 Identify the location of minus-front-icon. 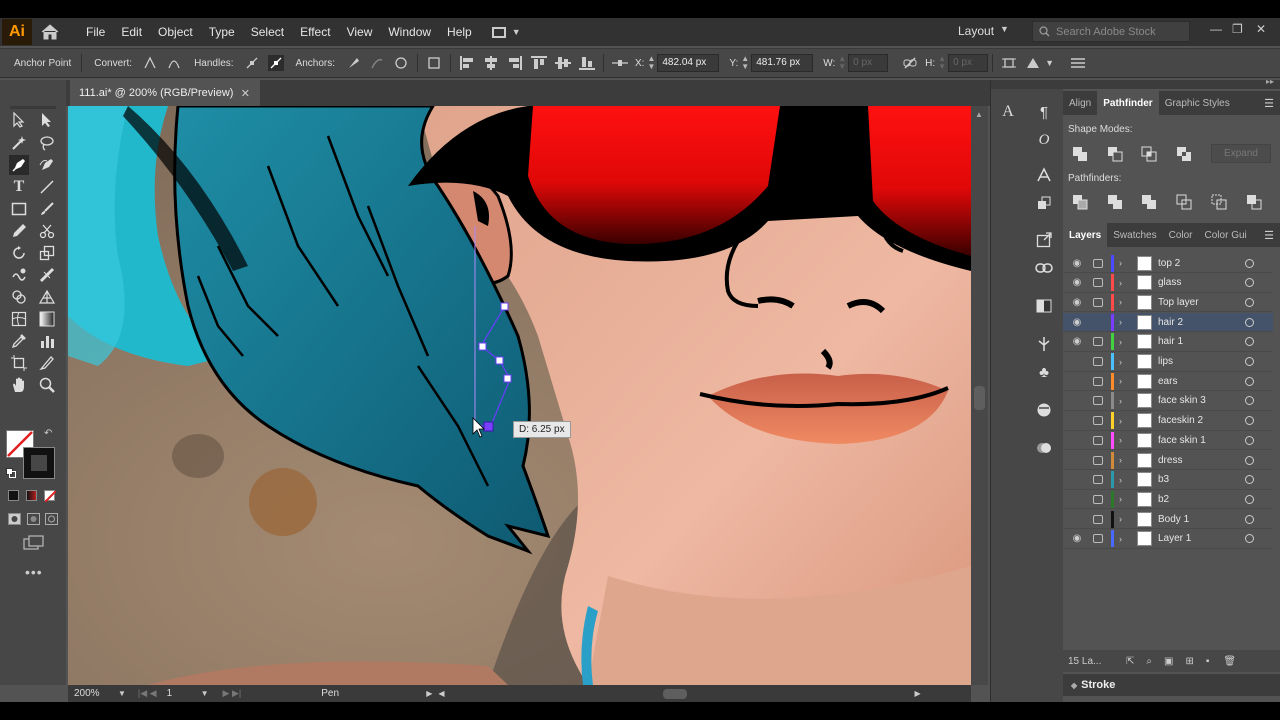
(1115, 154).